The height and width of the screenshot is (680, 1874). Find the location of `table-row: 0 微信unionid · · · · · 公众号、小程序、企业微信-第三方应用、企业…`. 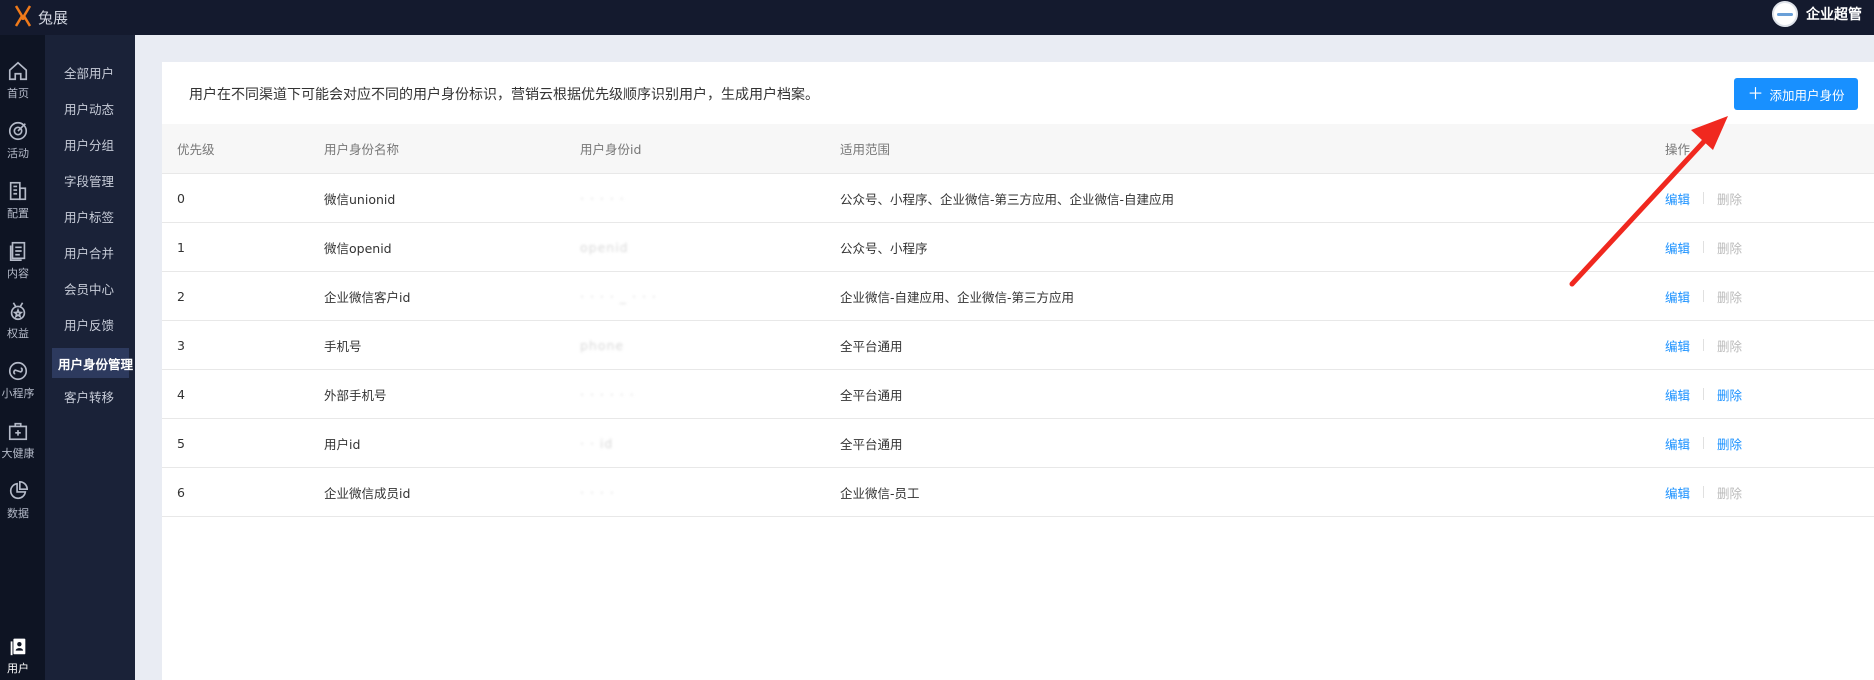

table-row: 0 微信unionid · · · · · 公众号、小程序、企业微信-第三方应用、企业… is located at coordinates (1018, 198).